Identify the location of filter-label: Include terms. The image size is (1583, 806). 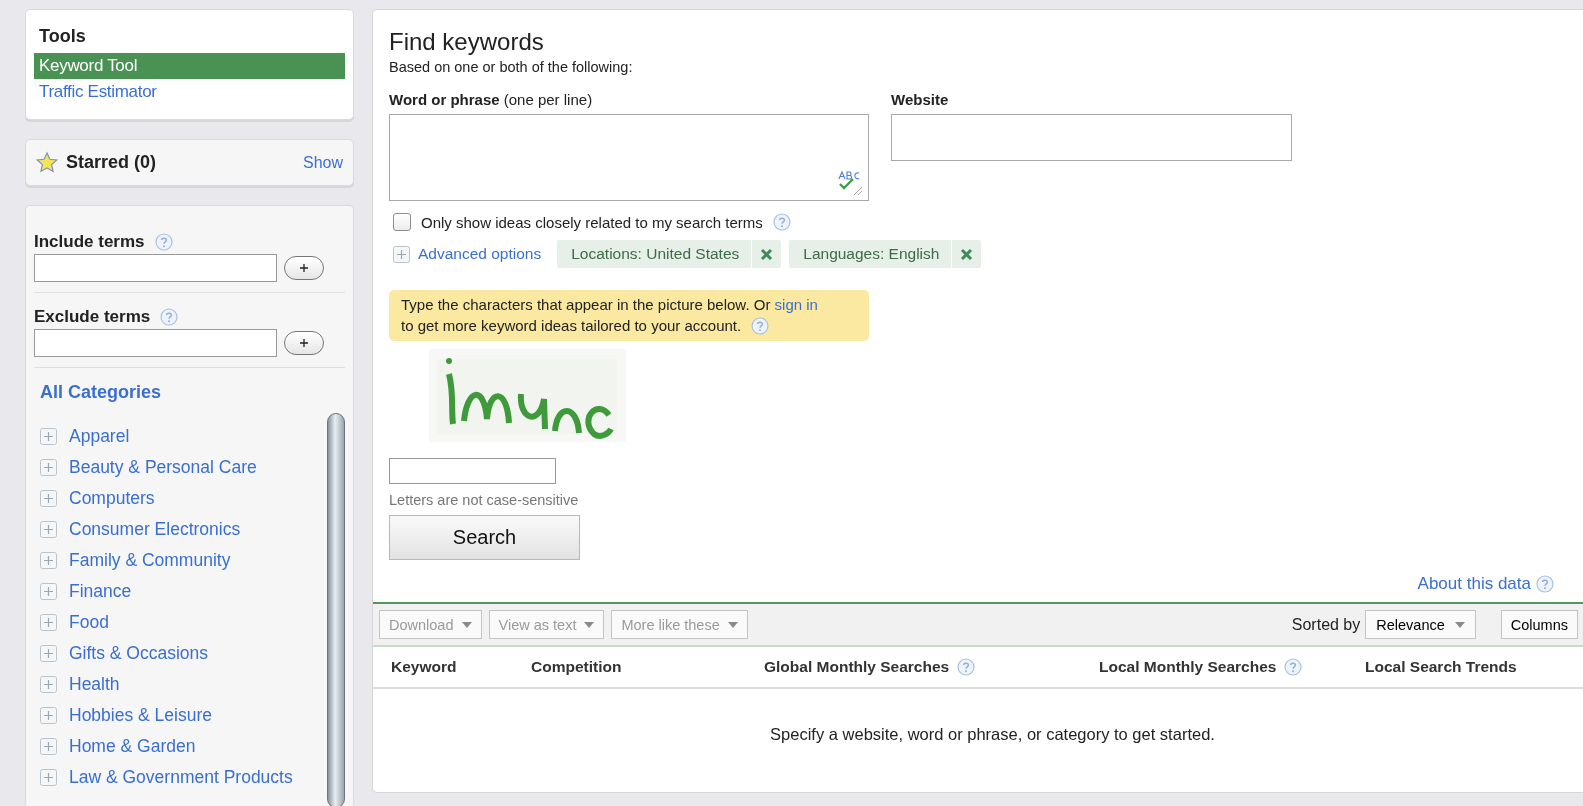
(89, 242).